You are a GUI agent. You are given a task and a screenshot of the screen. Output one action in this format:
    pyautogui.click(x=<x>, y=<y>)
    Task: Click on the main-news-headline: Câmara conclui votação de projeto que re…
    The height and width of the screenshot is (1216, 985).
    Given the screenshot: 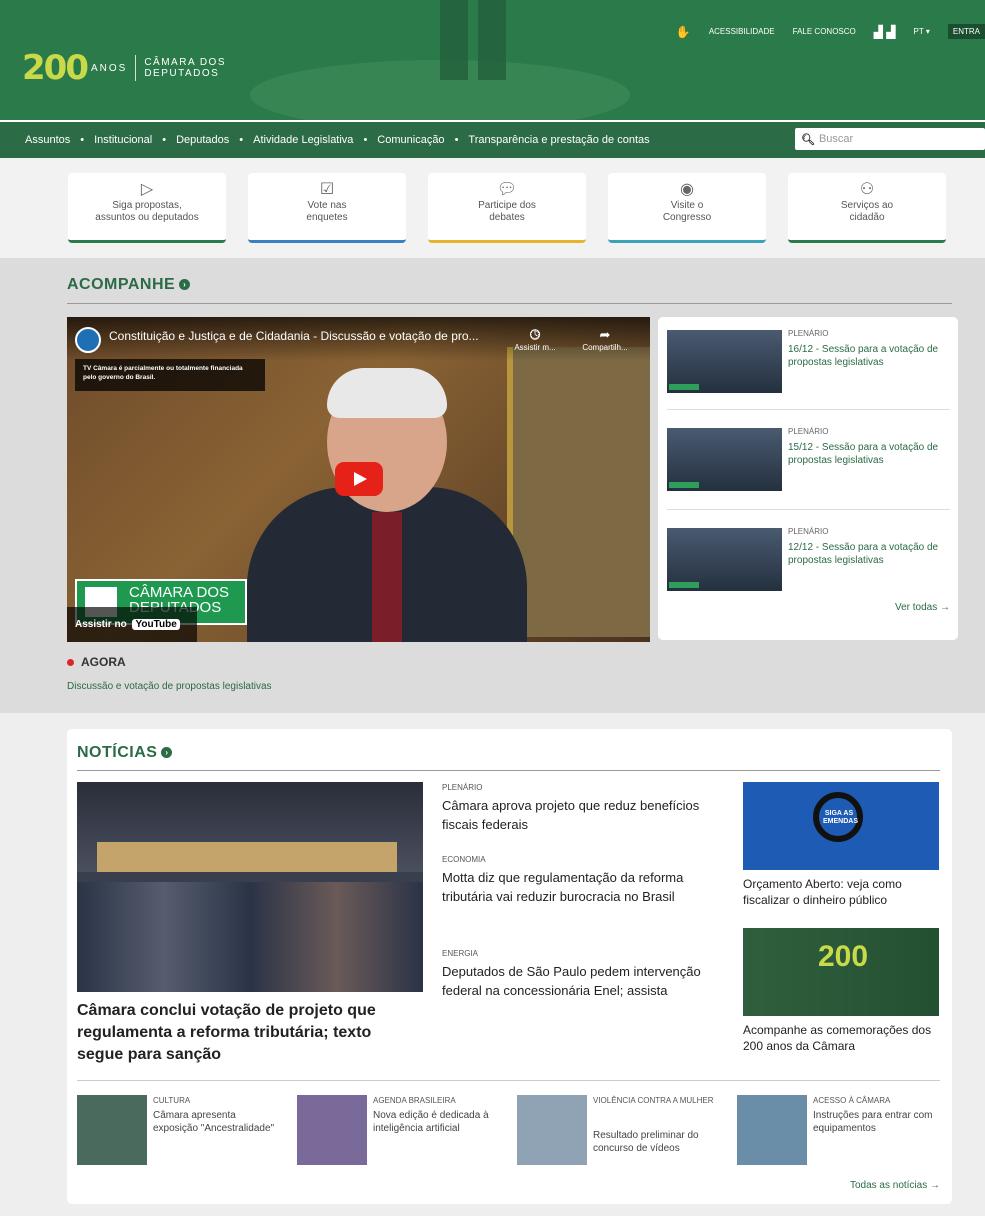 What is the action you would take?
    pyautogui.click(x=247, y=1033)
    